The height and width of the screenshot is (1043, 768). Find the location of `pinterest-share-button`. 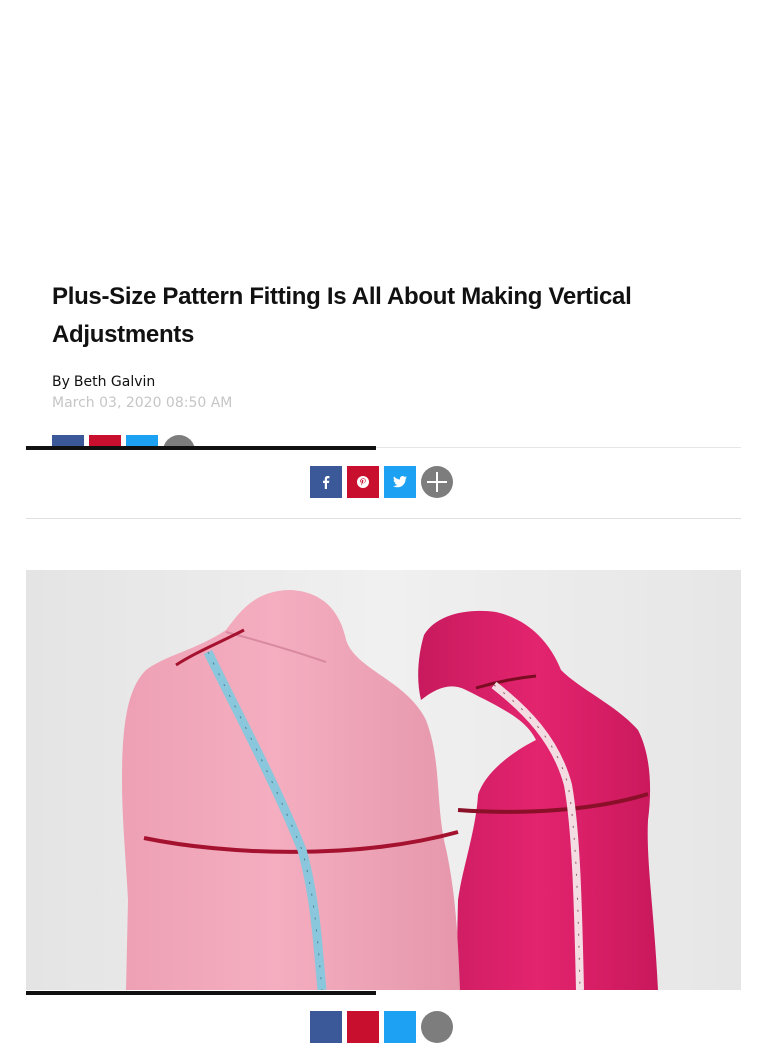

pinterest-share-button is located at coordinates (363, 482).